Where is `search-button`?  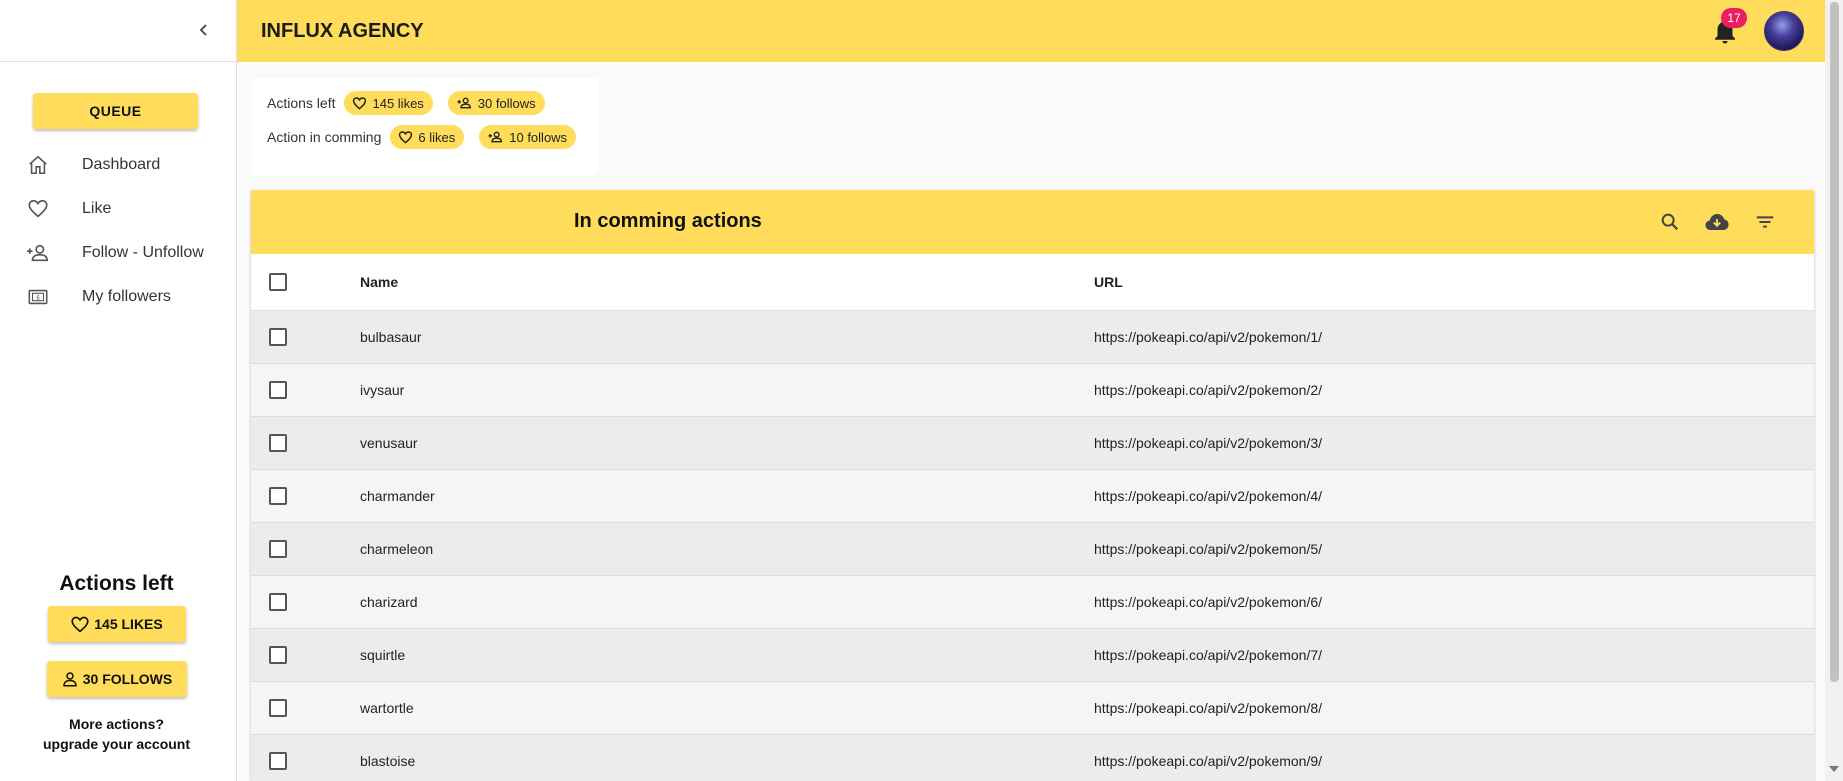 search-button is located at coordinates (1670, 222).